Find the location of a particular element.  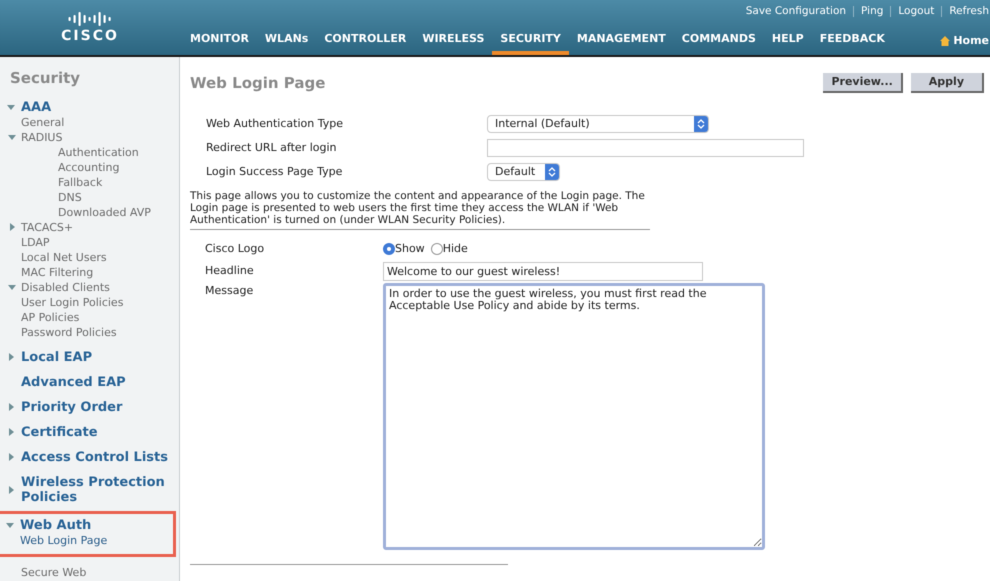

sidebar-section: Priority Order is located at coordinates (71, 407).